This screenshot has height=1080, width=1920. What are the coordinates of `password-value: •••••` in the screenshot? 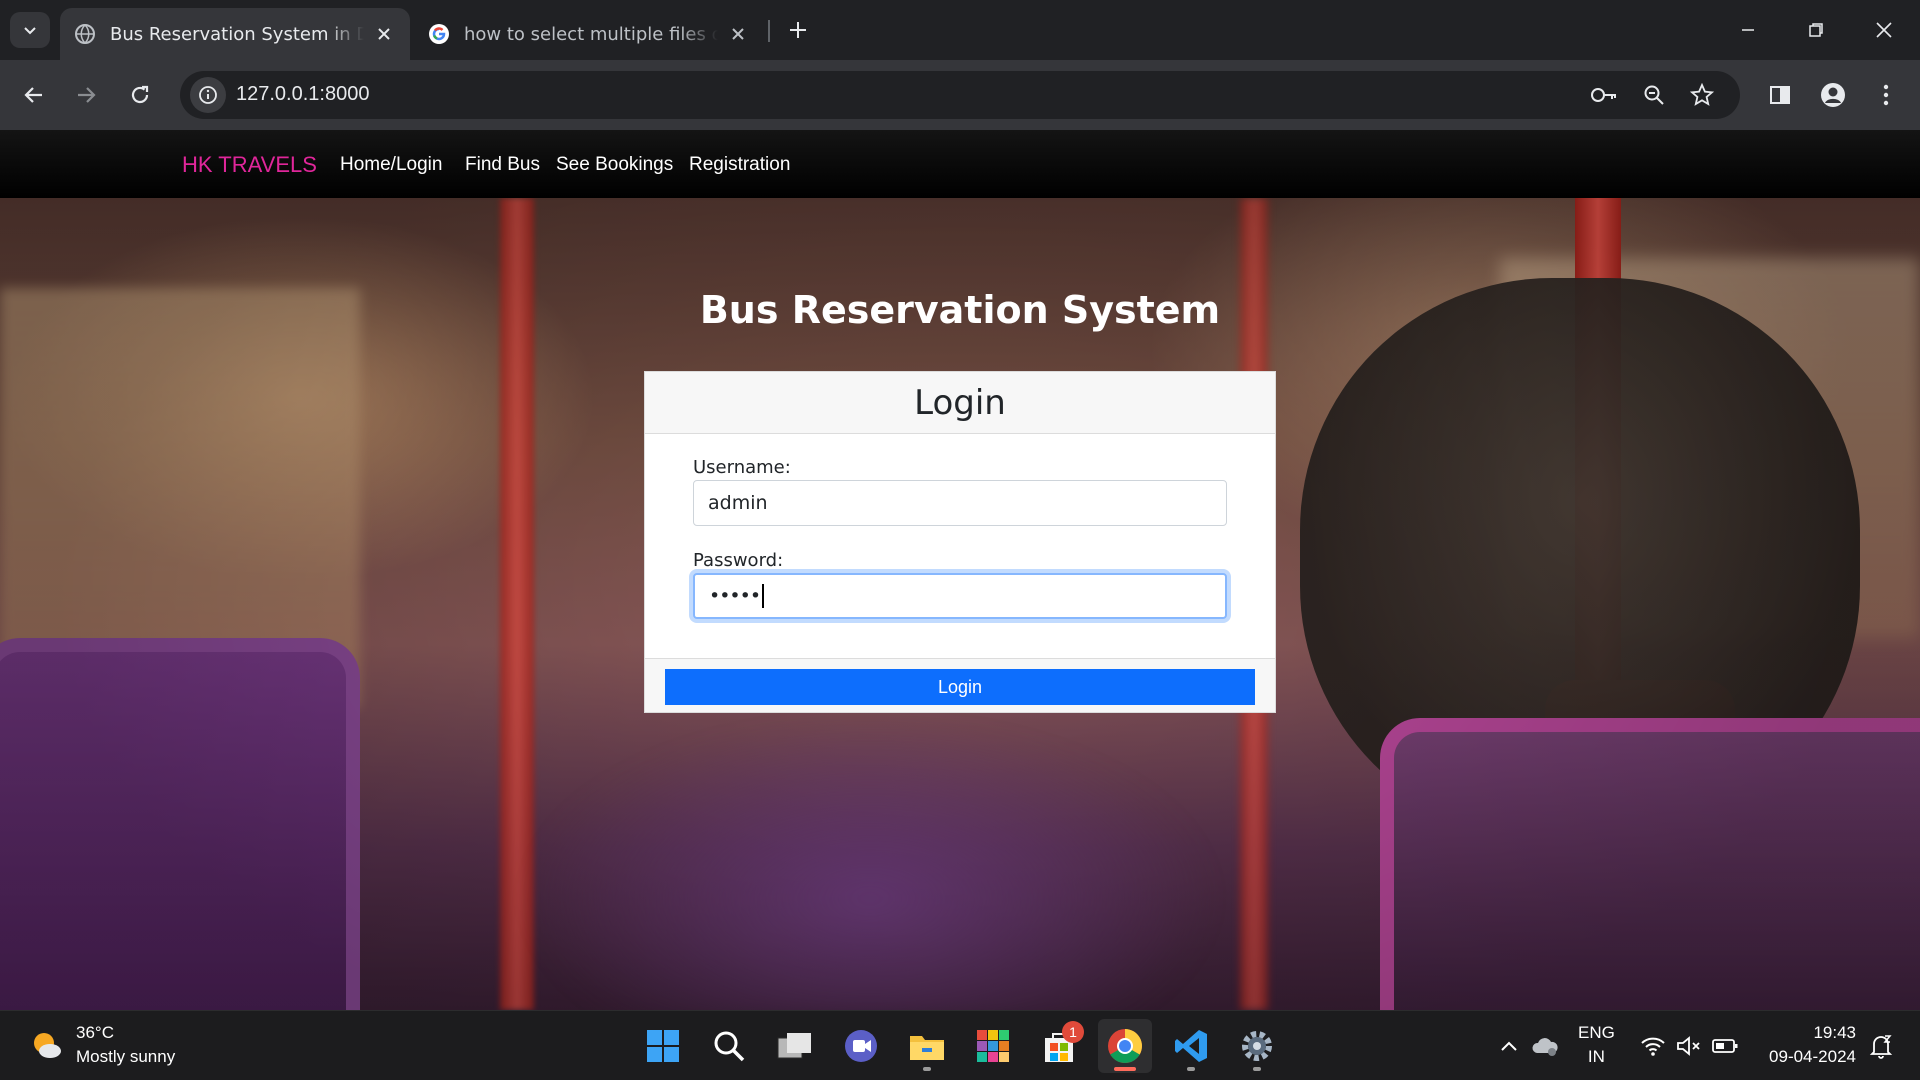 It's located at (735, 596).